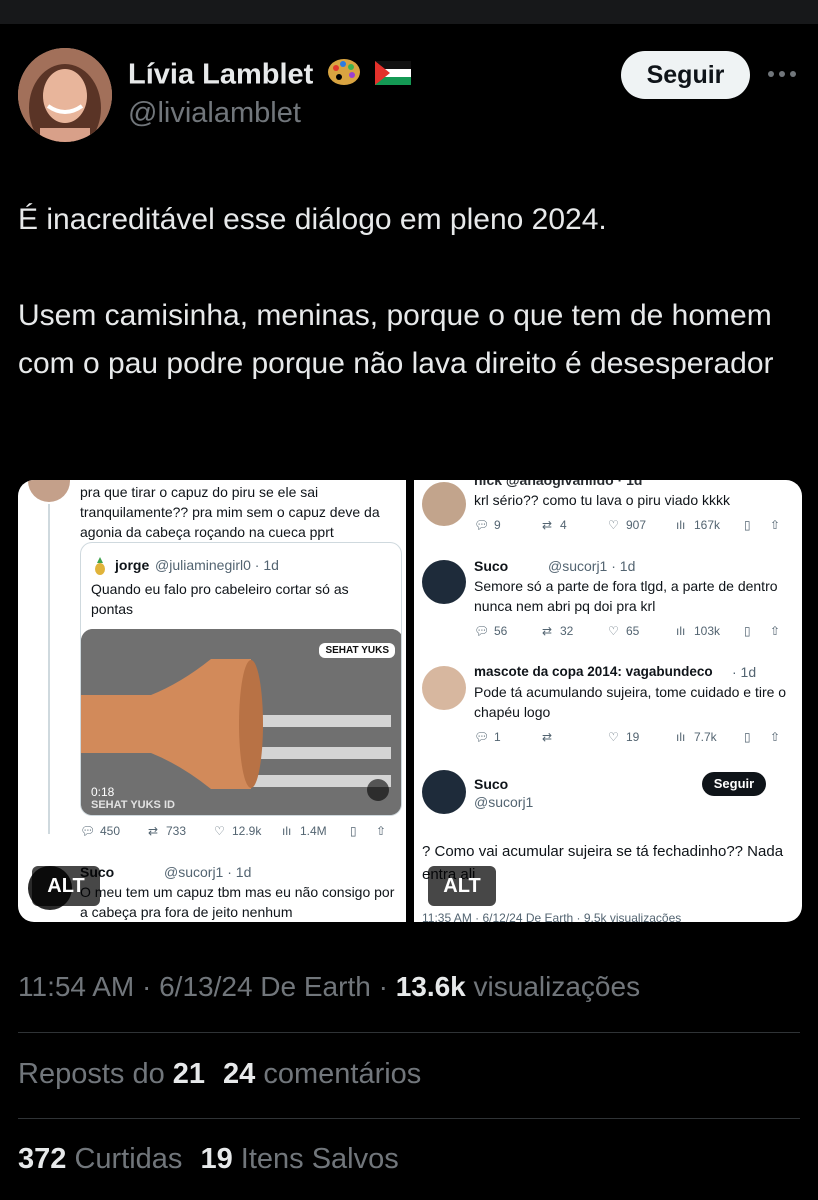 This screenshot has width=818, height=1200. Describe the element at coordinates (357, 650) in the screenshot. I see `video-badge: SEHAT YUKS` at that location.